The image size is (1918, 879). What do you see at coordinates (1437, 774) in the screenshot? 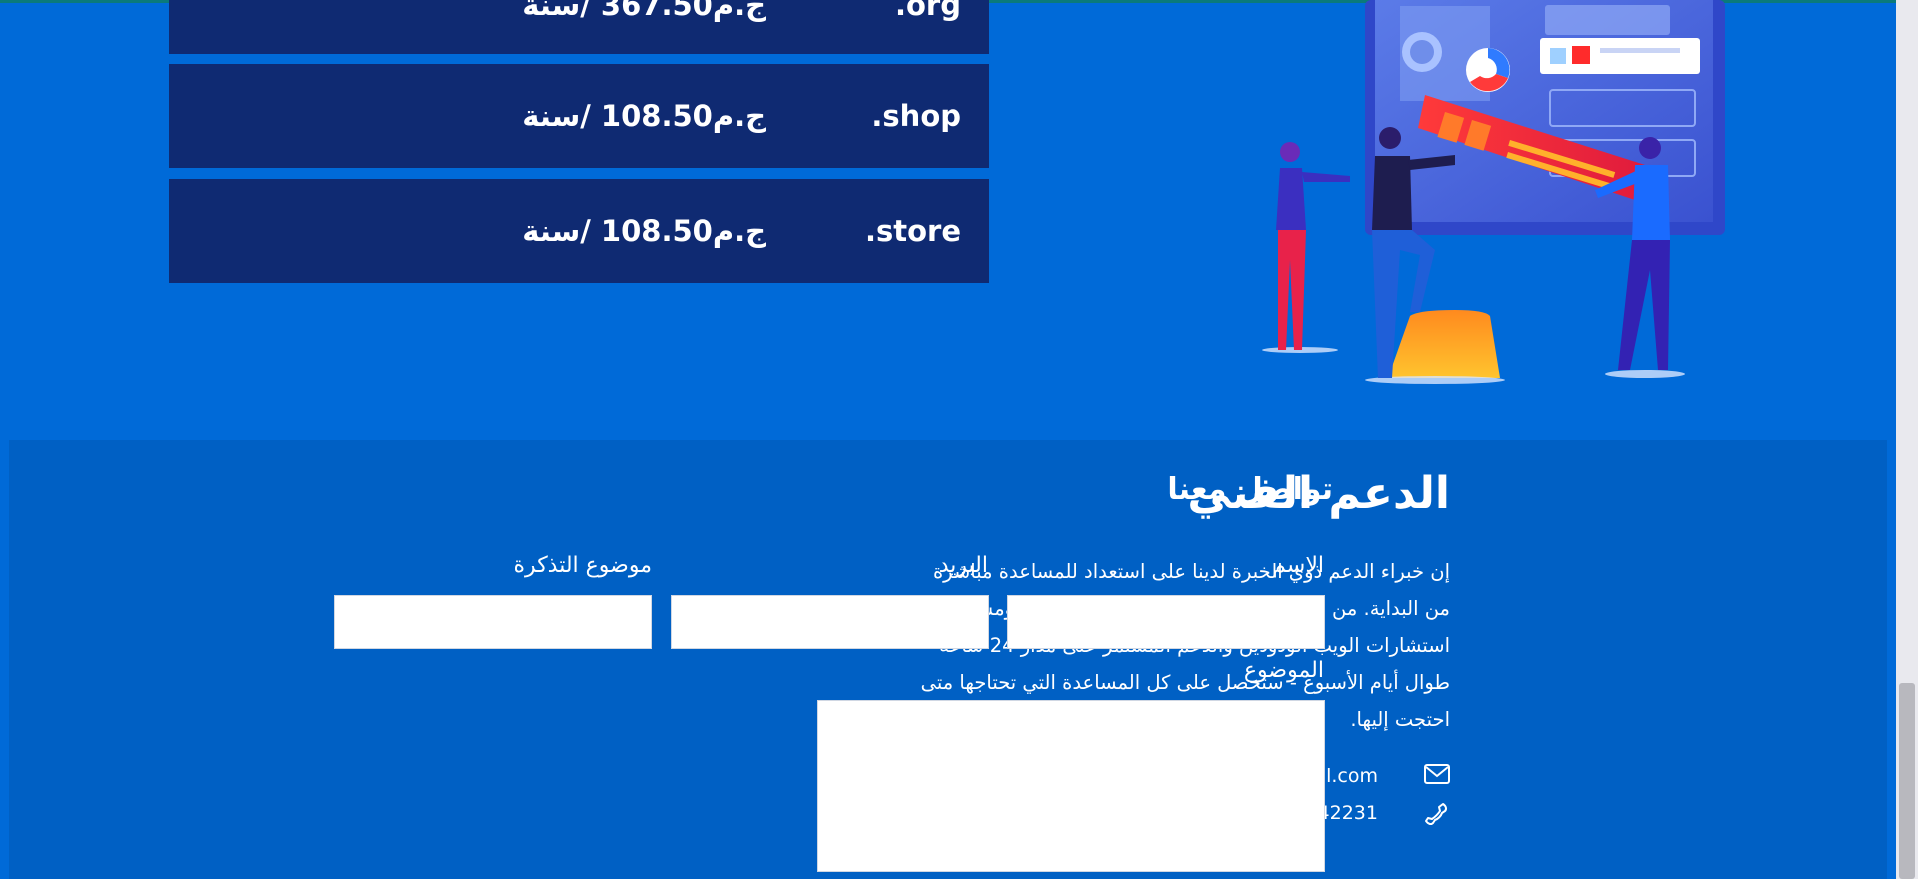
I see `envelope-icon` at bounding box center [1437, 774].